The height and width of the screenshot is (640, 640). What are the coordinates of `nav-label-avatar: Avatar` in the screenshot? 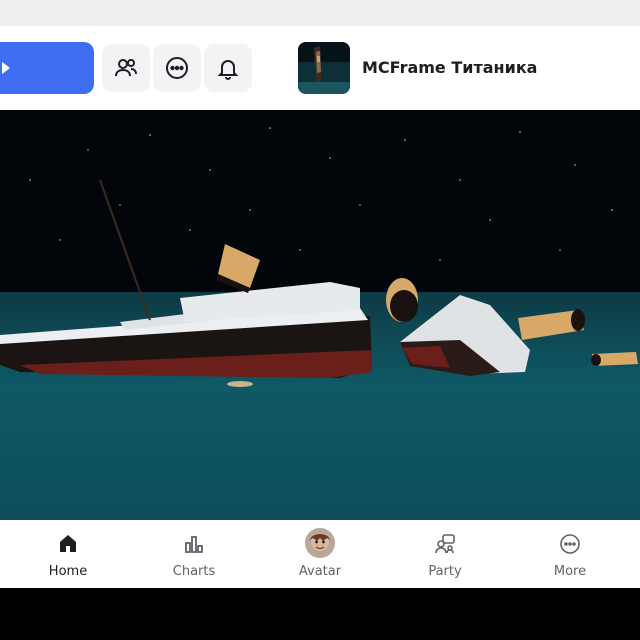 It's located at (320, 571).